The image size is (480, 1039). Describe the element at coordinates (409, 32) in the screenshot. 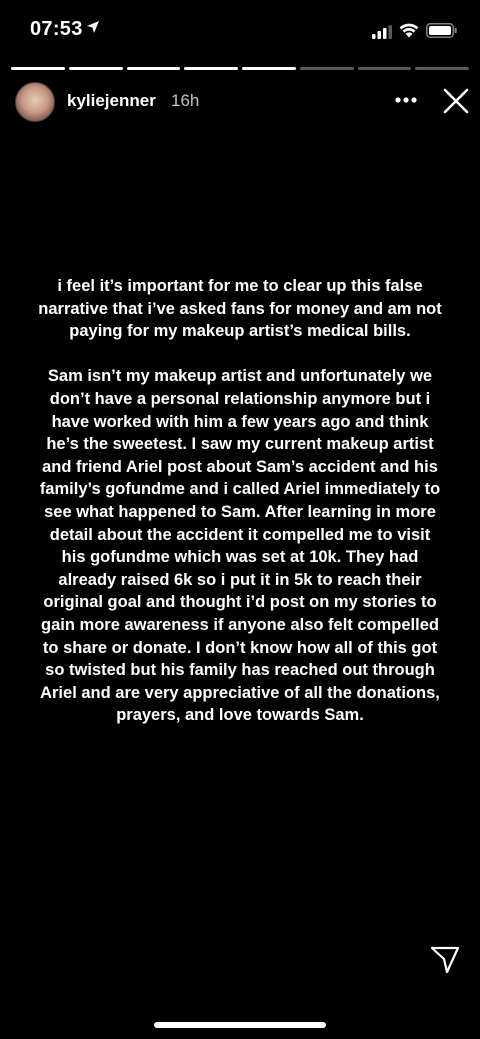

I see `wifi-icon` at that location.